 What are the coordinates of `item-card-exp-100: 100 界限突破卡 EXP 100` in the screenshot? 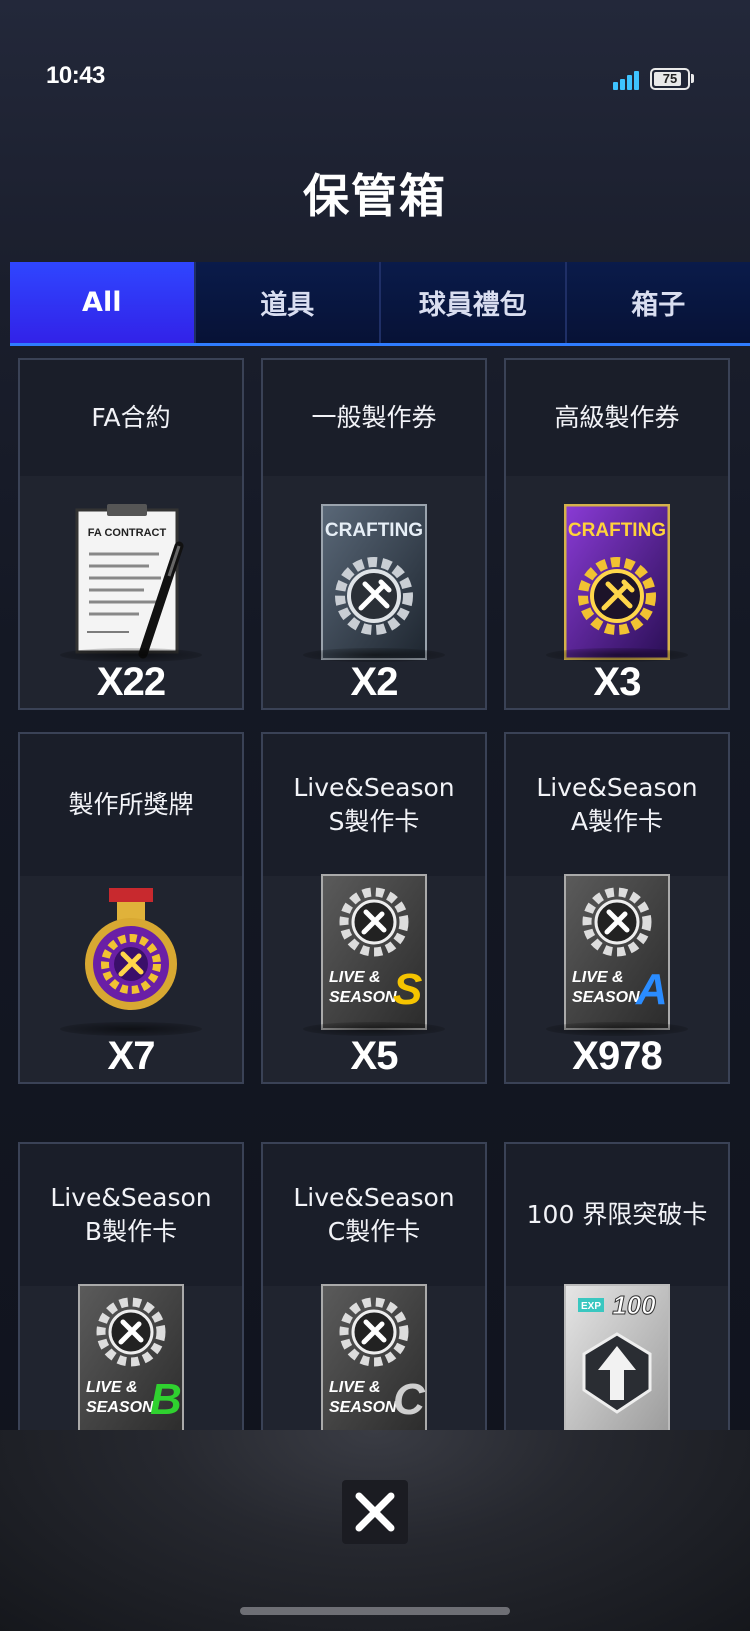 It's located at (617, 1286).